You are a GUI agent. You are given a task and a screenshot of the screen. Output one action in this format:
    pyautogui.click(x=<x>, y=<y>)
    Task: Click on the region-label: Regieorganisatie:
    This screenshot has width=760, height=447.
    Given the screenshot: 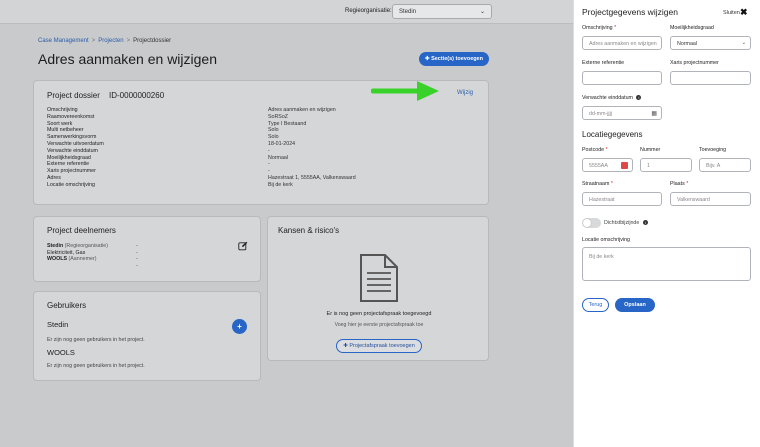 What is the action you would take?
    pyautogui.click(x=368, y=11)
    